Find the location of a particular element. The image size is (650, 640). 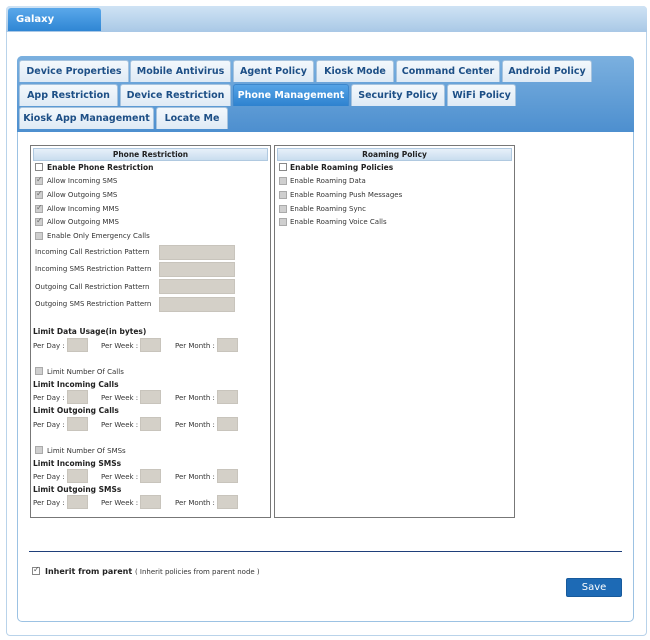

in-calls-per-week-label: Per Week : is located at coordinates (120, 398).